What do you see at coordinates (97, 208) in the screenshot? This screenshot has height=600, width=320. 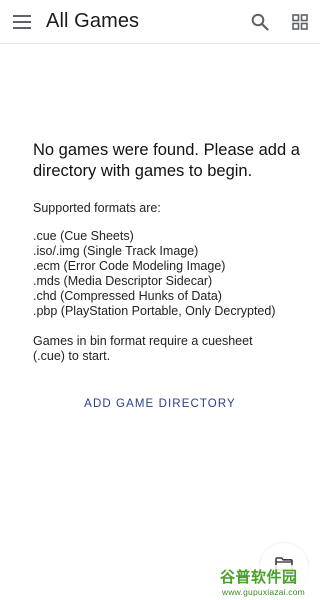 I see `supported-formats-label: Supported formats are:` at bounding box center [97, 208].